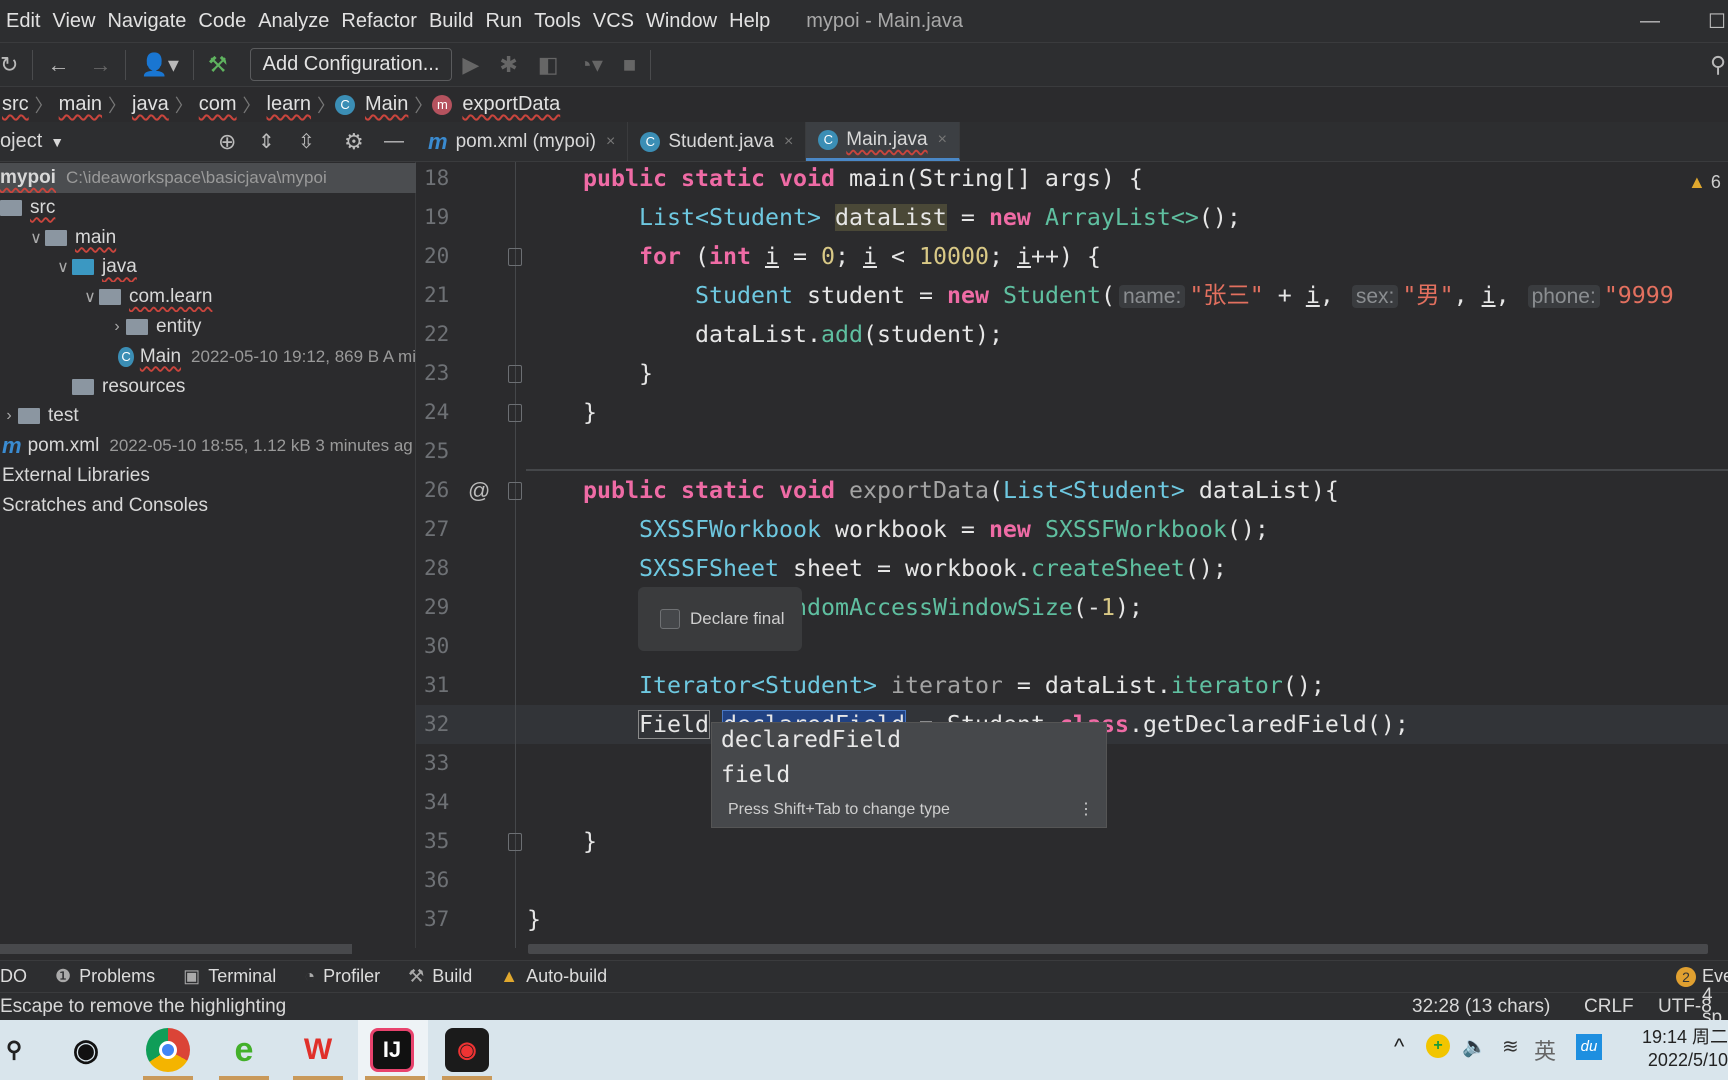 The height and width of the screenshot is (1080, 1728). I want to click on tab-main-java: C Main.java ×, so click(883, 141).